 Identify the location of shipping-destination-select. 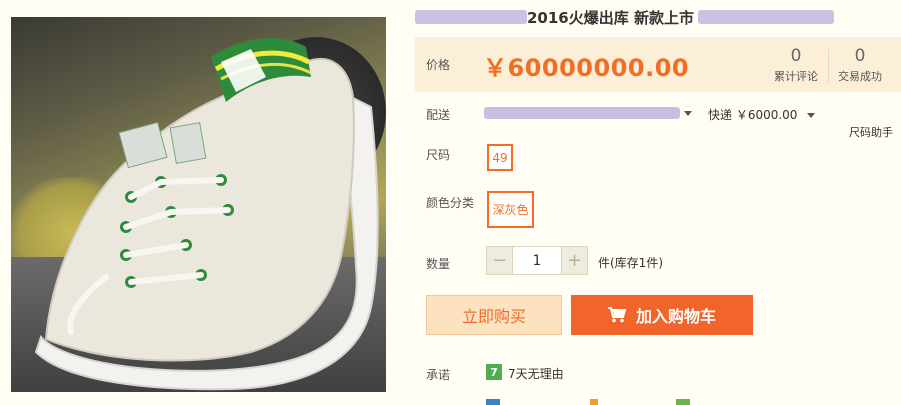
(582, 113).